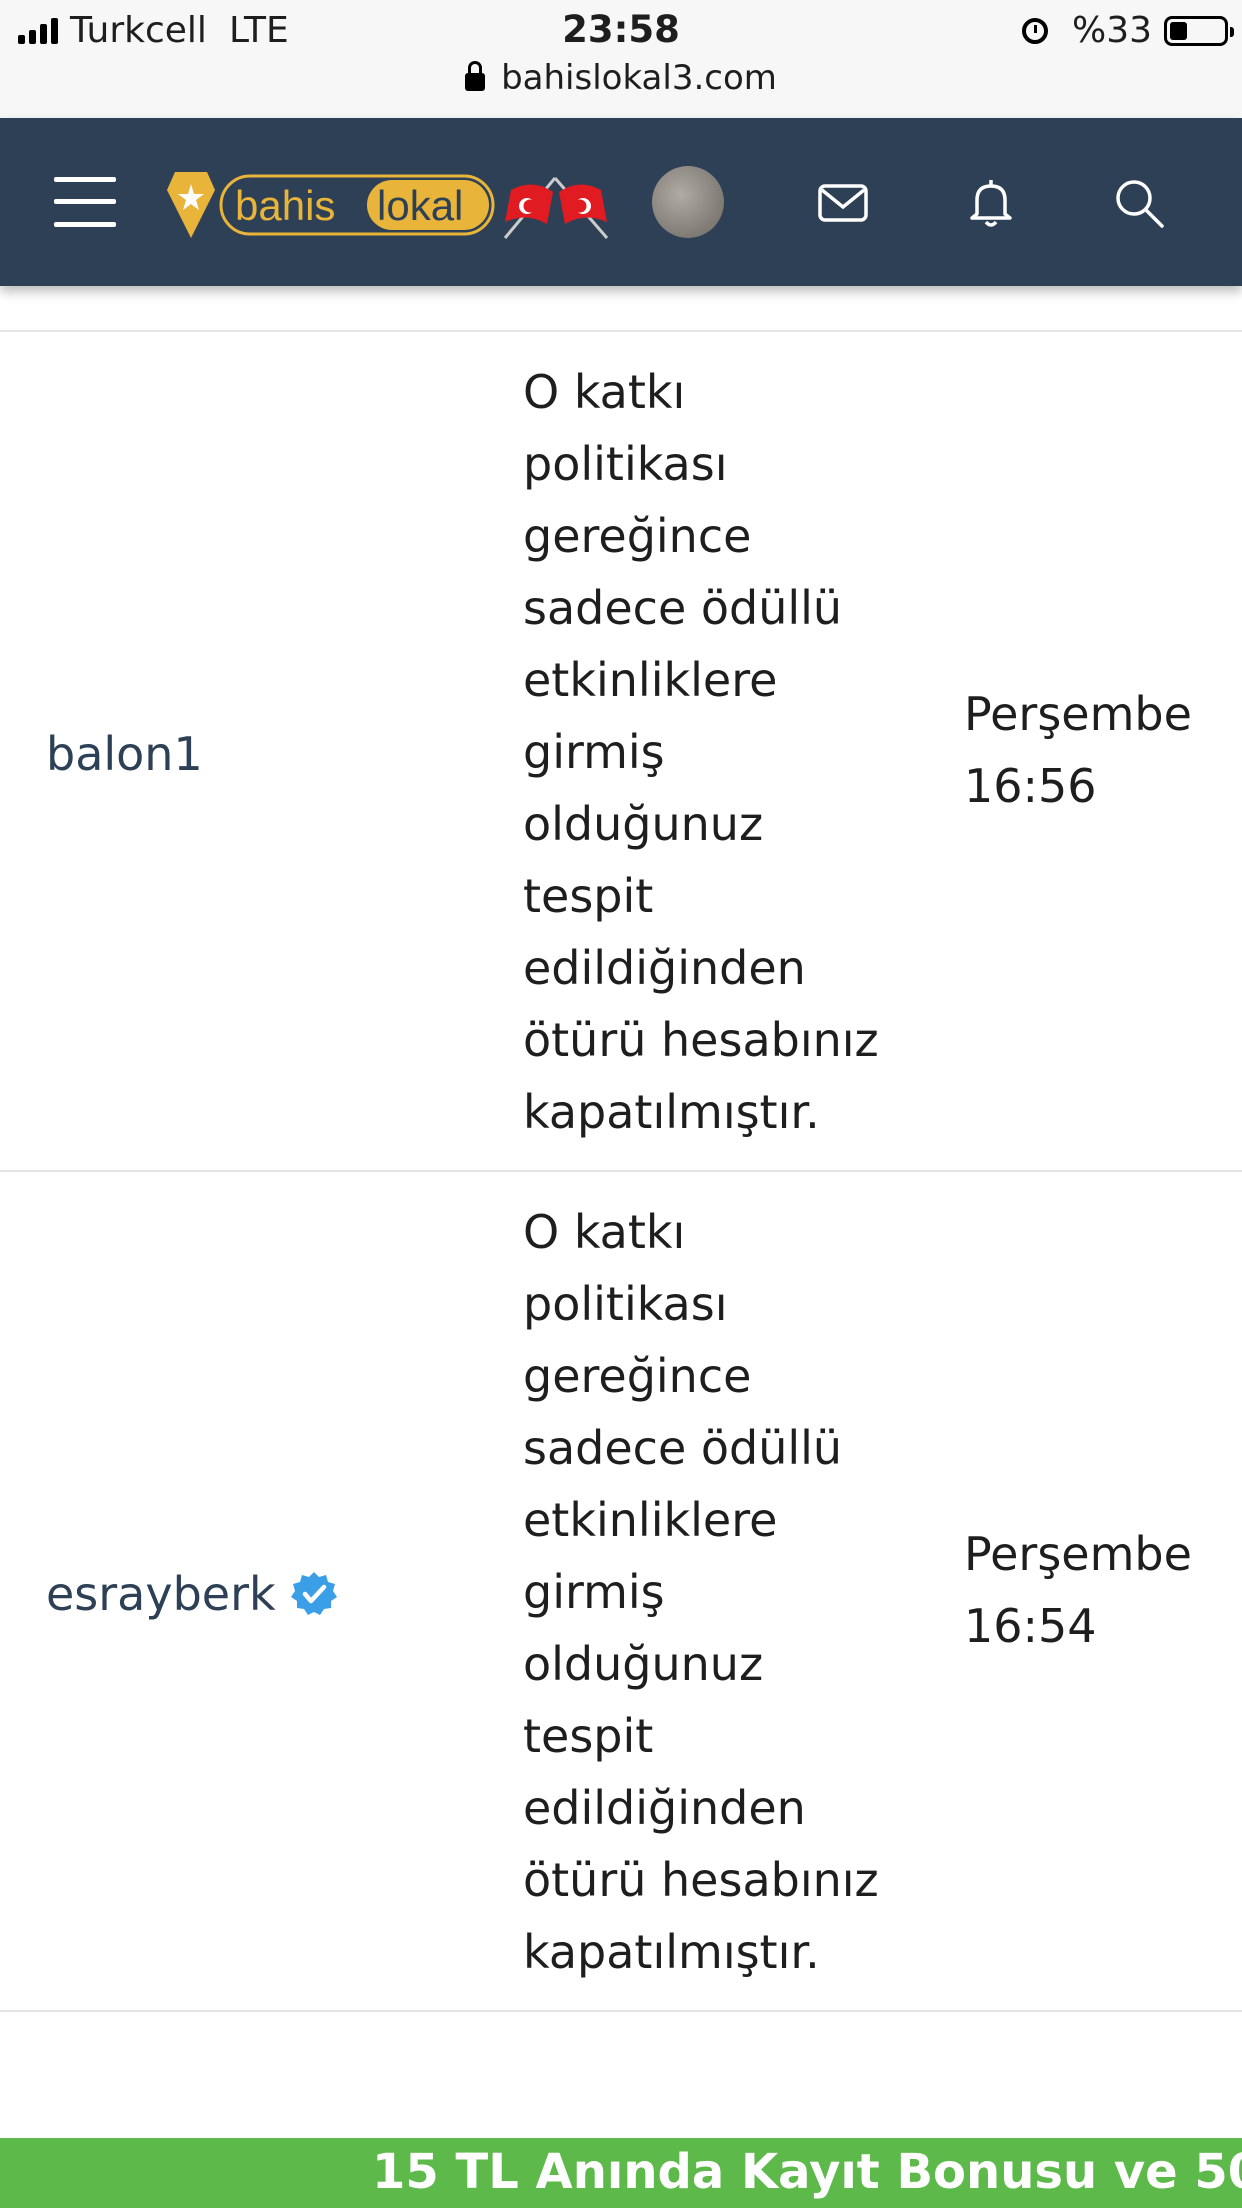  What do you see at coordinates (420, 205) in the screenshot?
I see `logo-text-lokal: lokal` at bounding box center [420, 205].